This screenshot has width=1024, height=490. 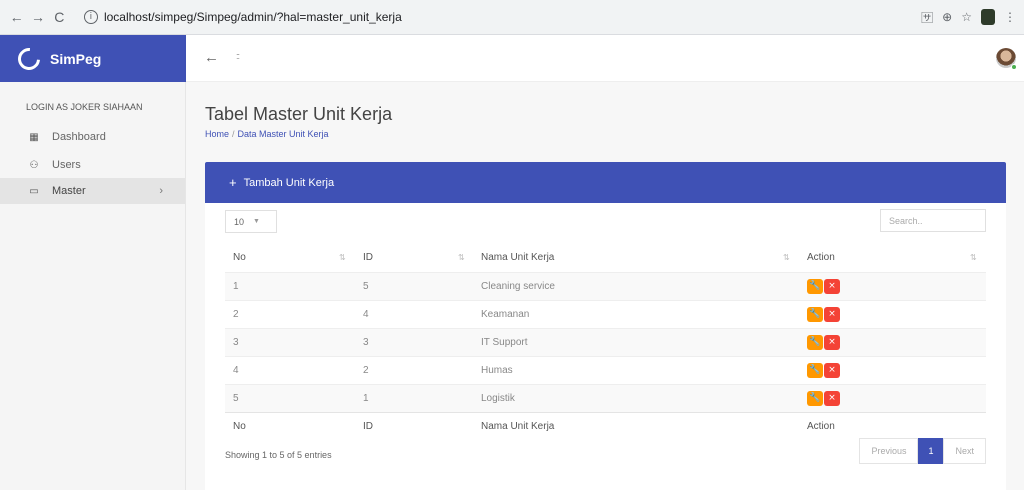 I want to click on breadcrumb-home-link: Home, so click(x=217, y=134).